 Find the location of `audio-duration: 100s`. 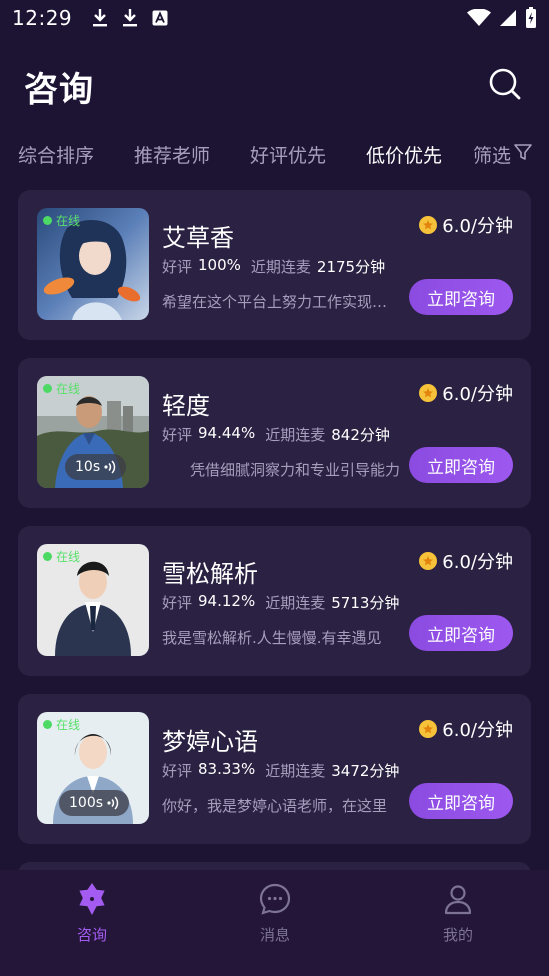

audio-duration: 100s is located at coordinates (86, 803).